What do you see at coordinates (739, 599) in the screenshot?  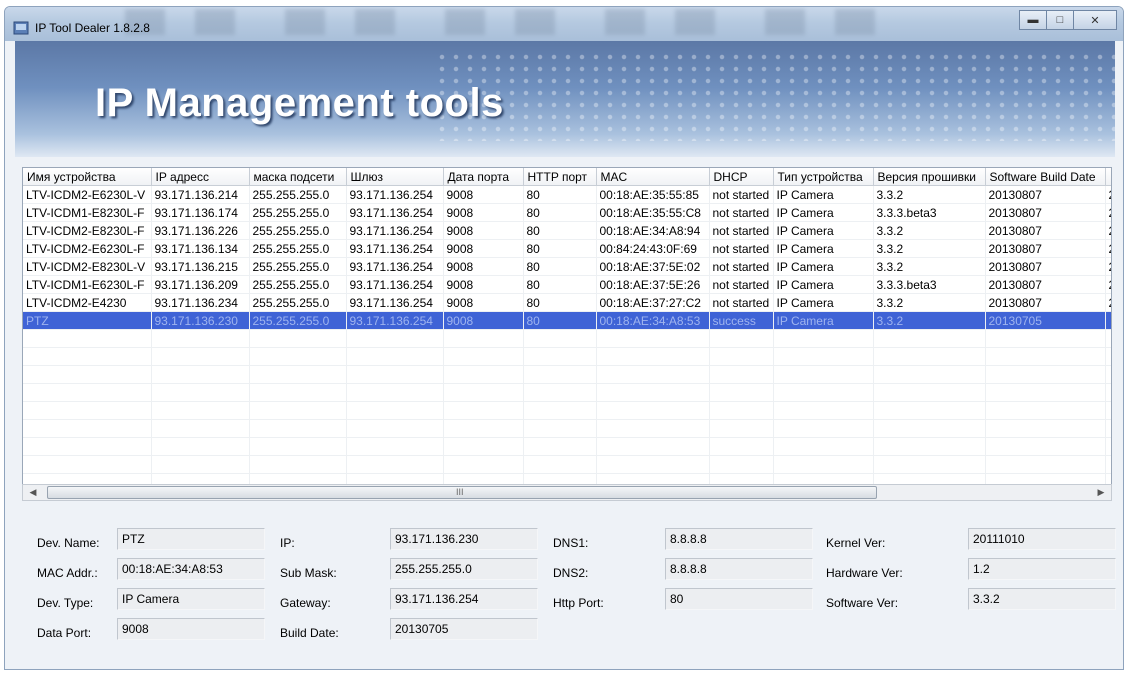 I see `http-port-field: 80` at bounding box center [739, 599].